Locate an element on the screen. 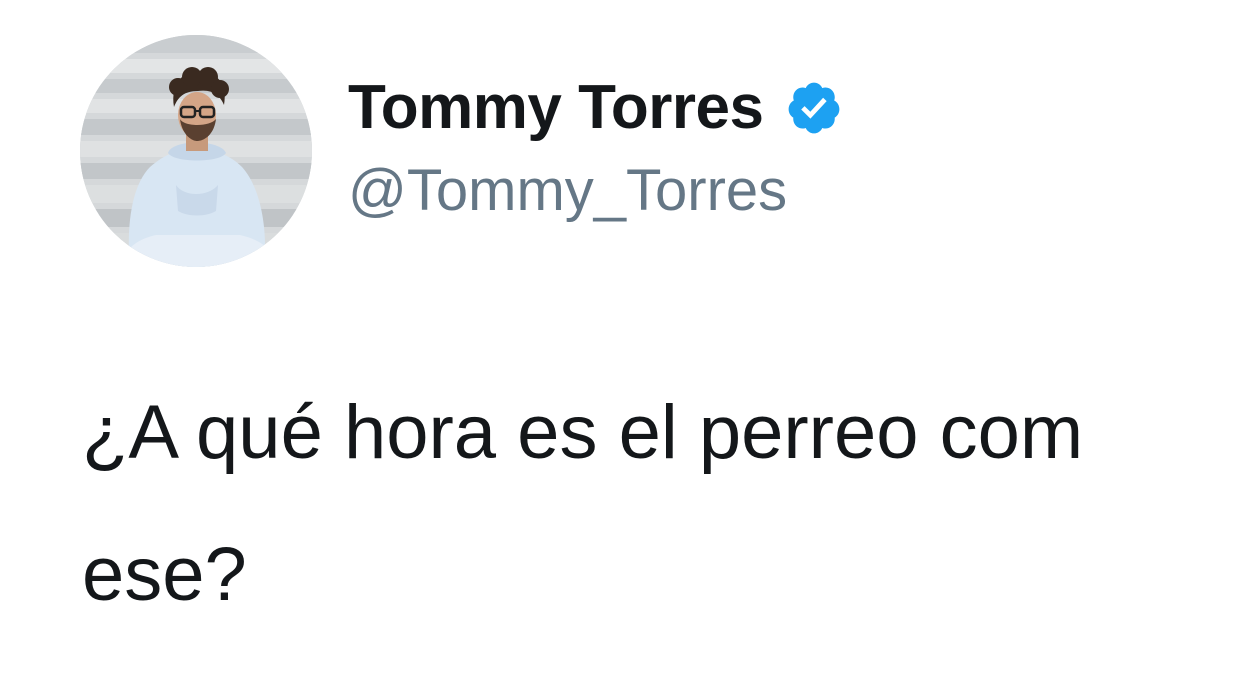  avatar-photo is located at coordinates (196, 151).